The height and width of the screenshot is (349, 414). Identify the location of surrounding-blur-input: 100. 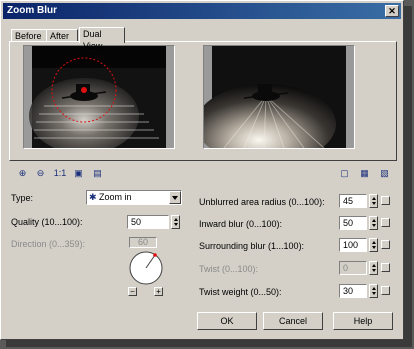
(353, 245).